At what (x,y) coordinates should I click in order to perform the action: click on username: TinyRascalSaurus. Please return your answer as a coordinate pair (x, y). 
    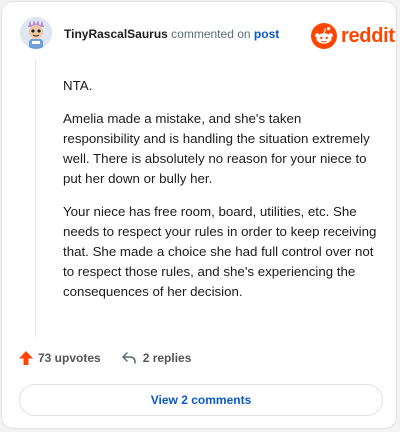
    Looking at the image, I should click on (116, 34).